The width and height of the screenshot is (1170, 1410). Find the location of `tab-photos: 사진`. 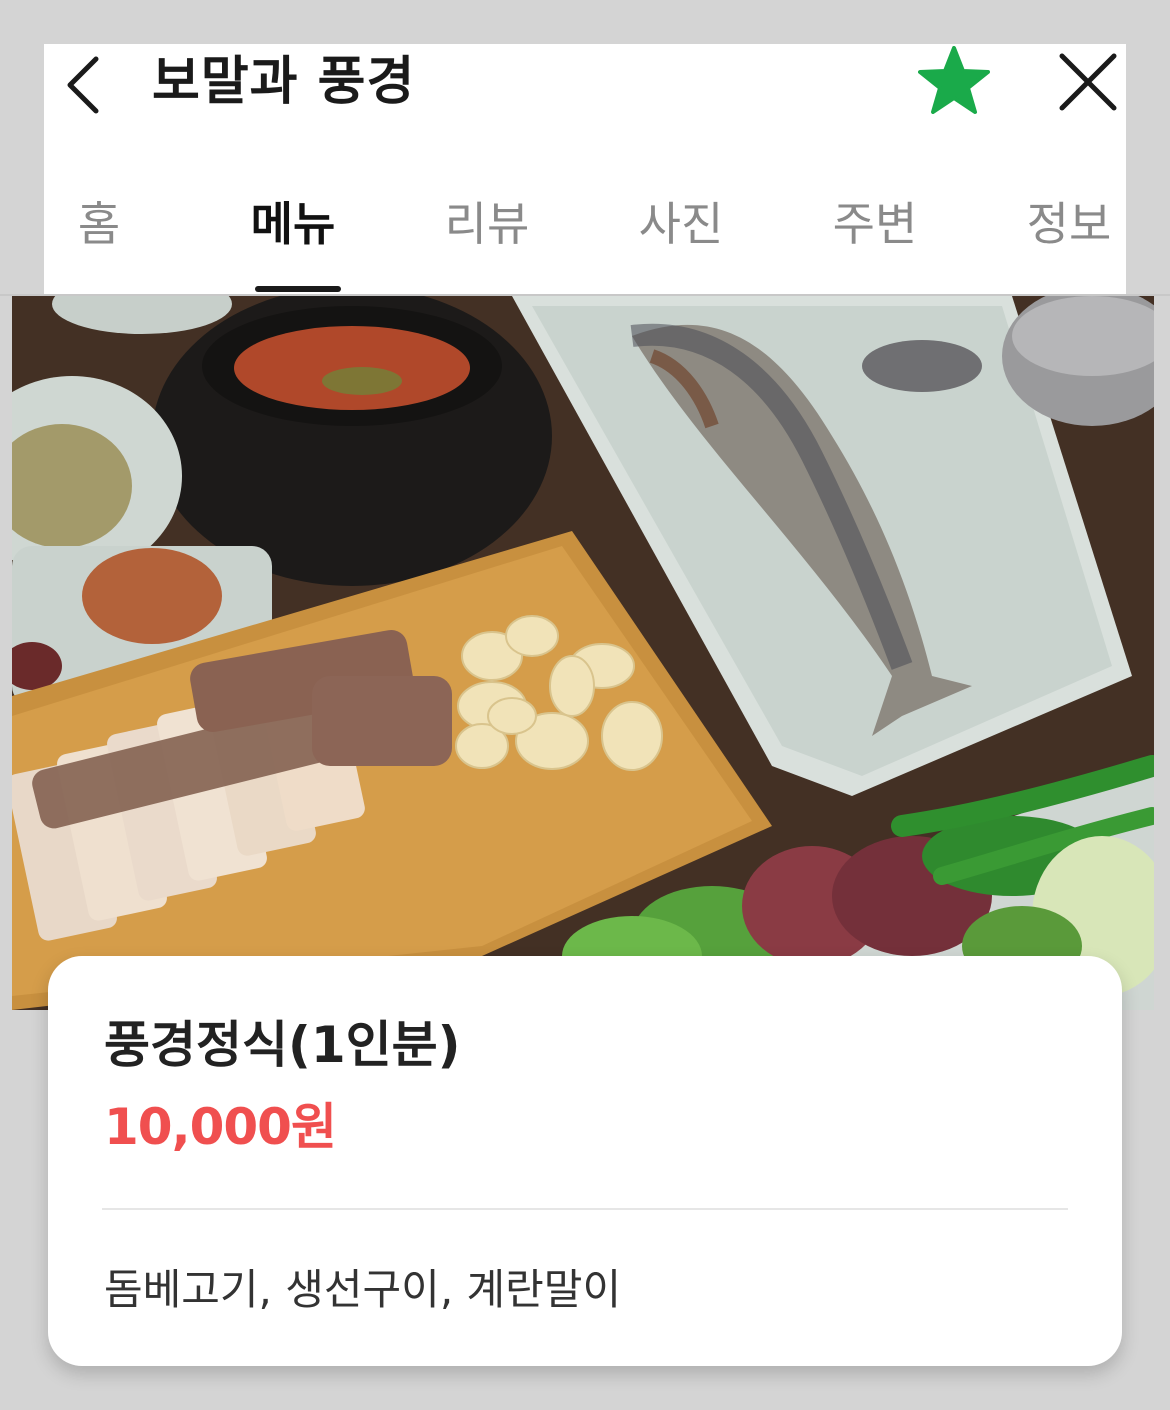

tab-photos: 사진 is located at coordinates (681, 244).